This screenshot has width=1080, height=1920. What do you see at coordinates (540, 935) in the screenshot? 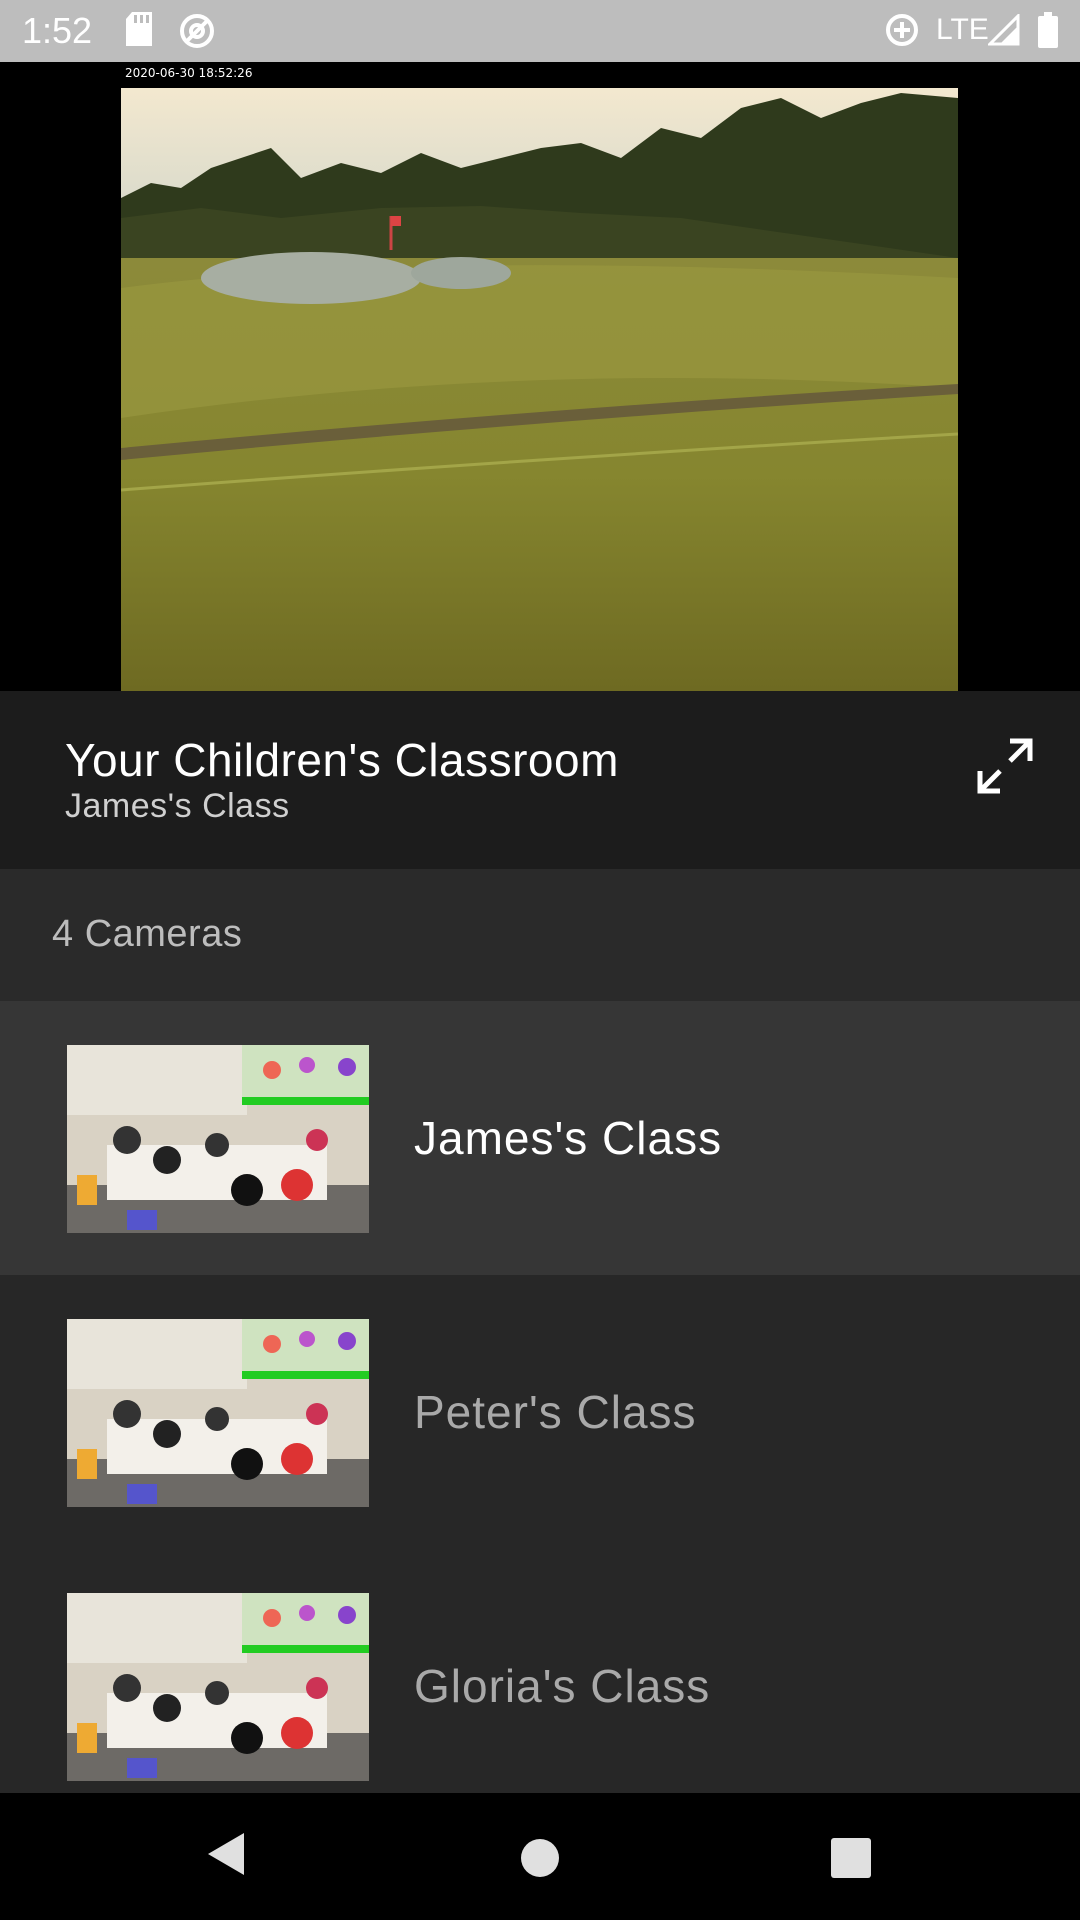
I see `camera-count-row: 4 Cameras` at bounding box center [540, 935].